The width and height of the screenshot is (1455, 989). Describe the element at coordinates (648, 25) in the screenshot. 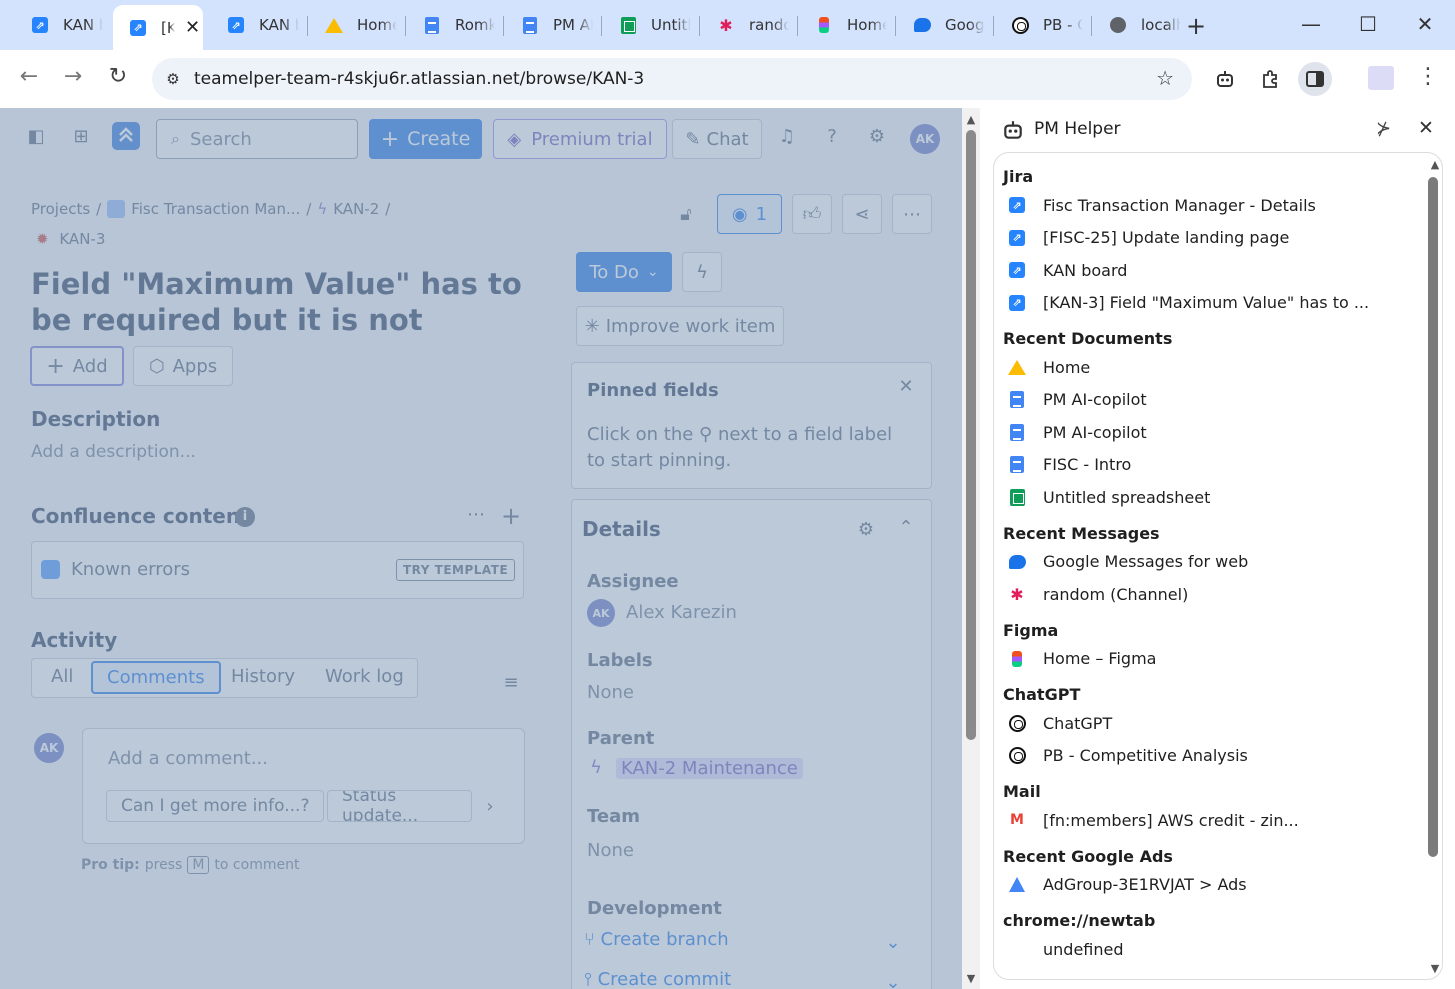

I see `browser-tab: Untitl` at that location.